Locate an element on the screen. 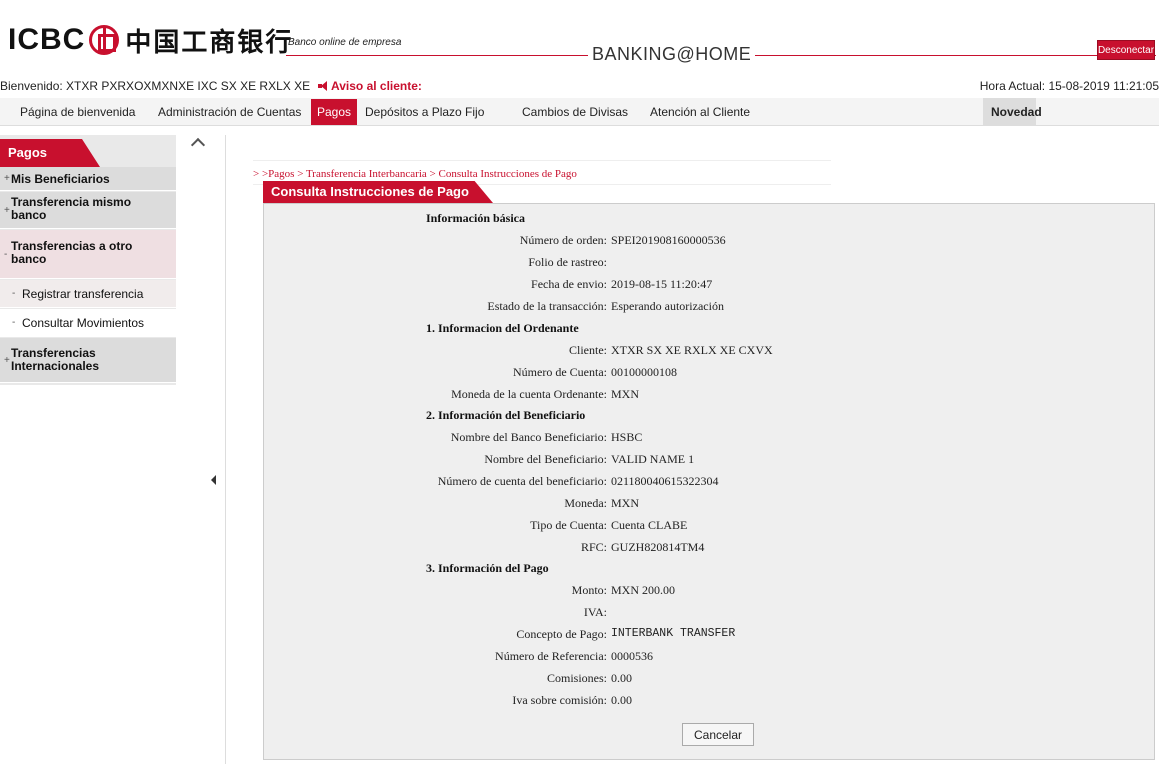 This screenshot has height=764, width=1159. speaker-icon is located at coordinates (323, 86).